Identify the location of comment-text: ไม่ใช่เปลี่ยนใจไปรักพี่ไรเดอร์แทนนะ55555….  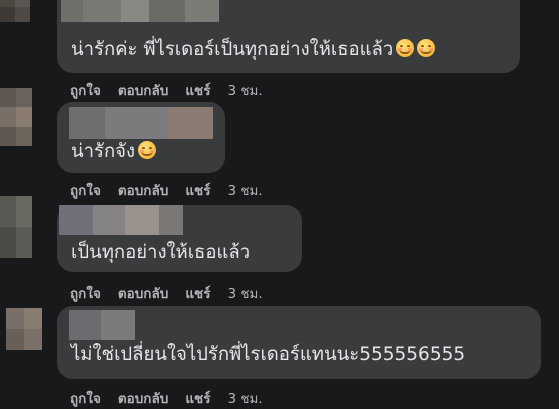
(268, 354).